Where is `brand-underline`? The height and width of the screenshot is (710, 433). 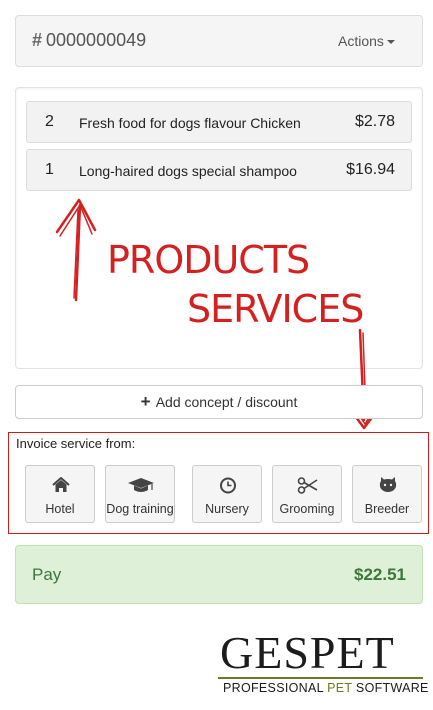 brand-underline is located at coordinates (320, 678).